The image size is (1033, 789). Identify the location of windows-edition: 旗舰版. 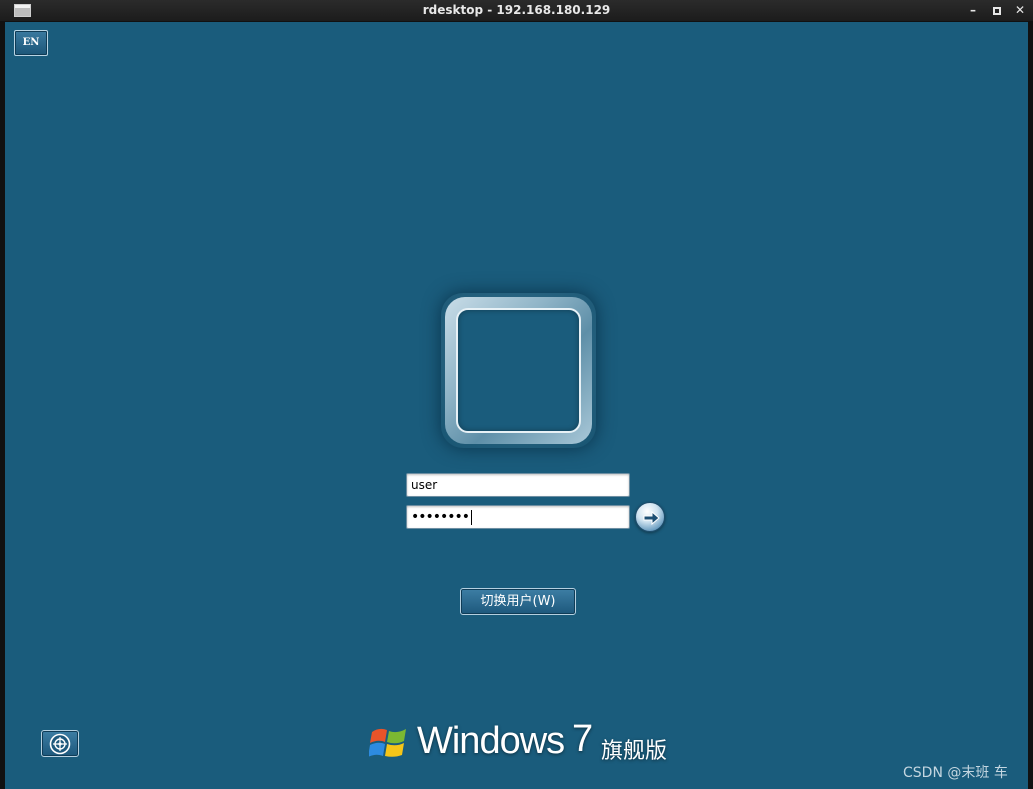
(634, 751).